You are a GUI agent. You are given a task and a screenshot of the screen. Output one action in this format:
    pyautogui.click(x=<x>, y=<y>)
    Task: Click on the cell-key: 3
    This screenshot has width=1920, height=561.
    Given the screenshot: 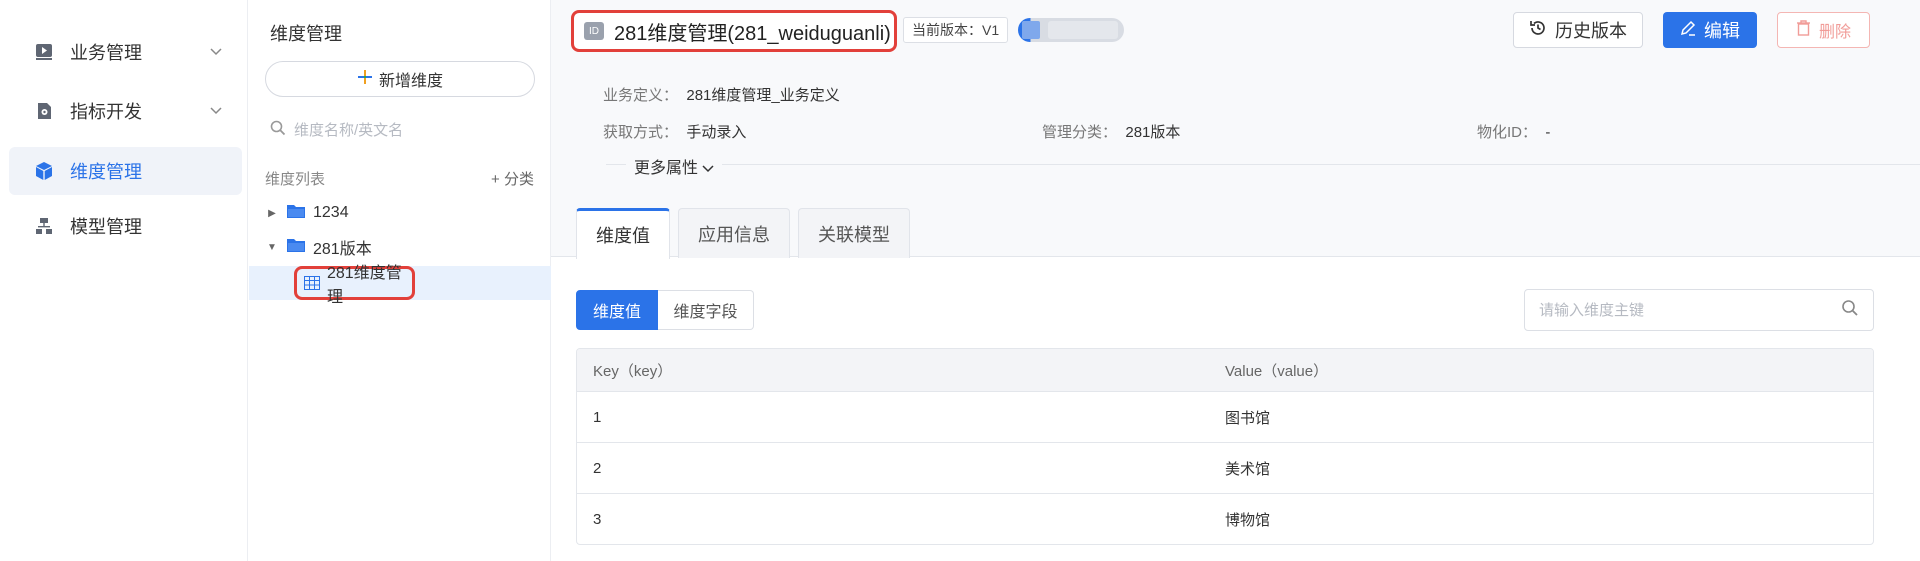 What is the action you would take?
    pyautogui.click(x=597, y=519)
    